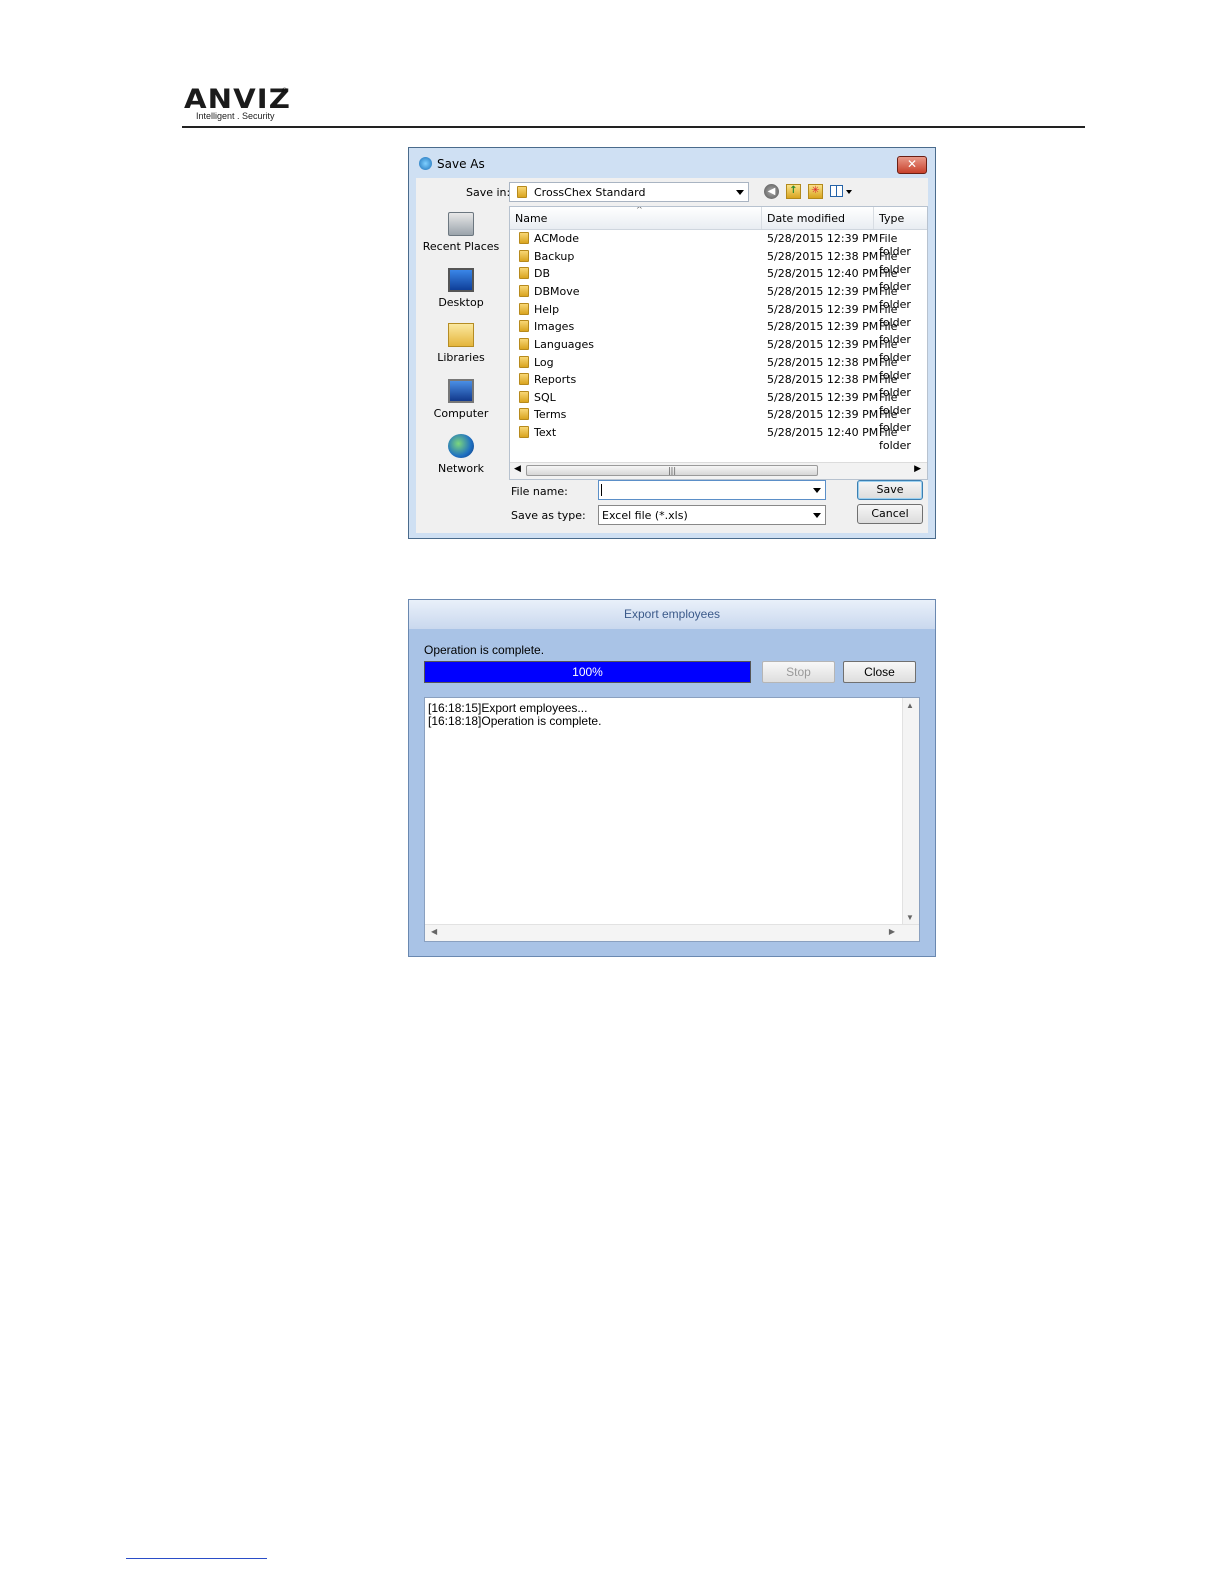  Describe the element at coordinates (718, 350) in the screenshot. I see `file-row: Languages 5/28/2015 12:39 PM File folder` at that location.